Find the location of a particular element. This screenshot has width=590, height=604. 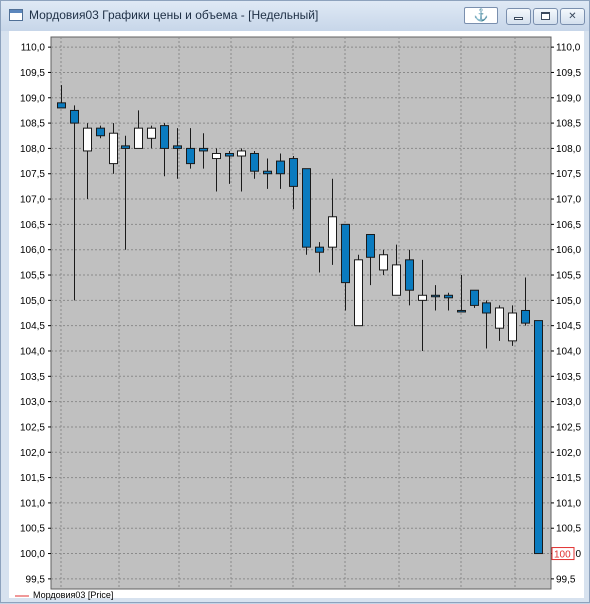

last-price-marker: 100 is located at coordinates (563, 554).